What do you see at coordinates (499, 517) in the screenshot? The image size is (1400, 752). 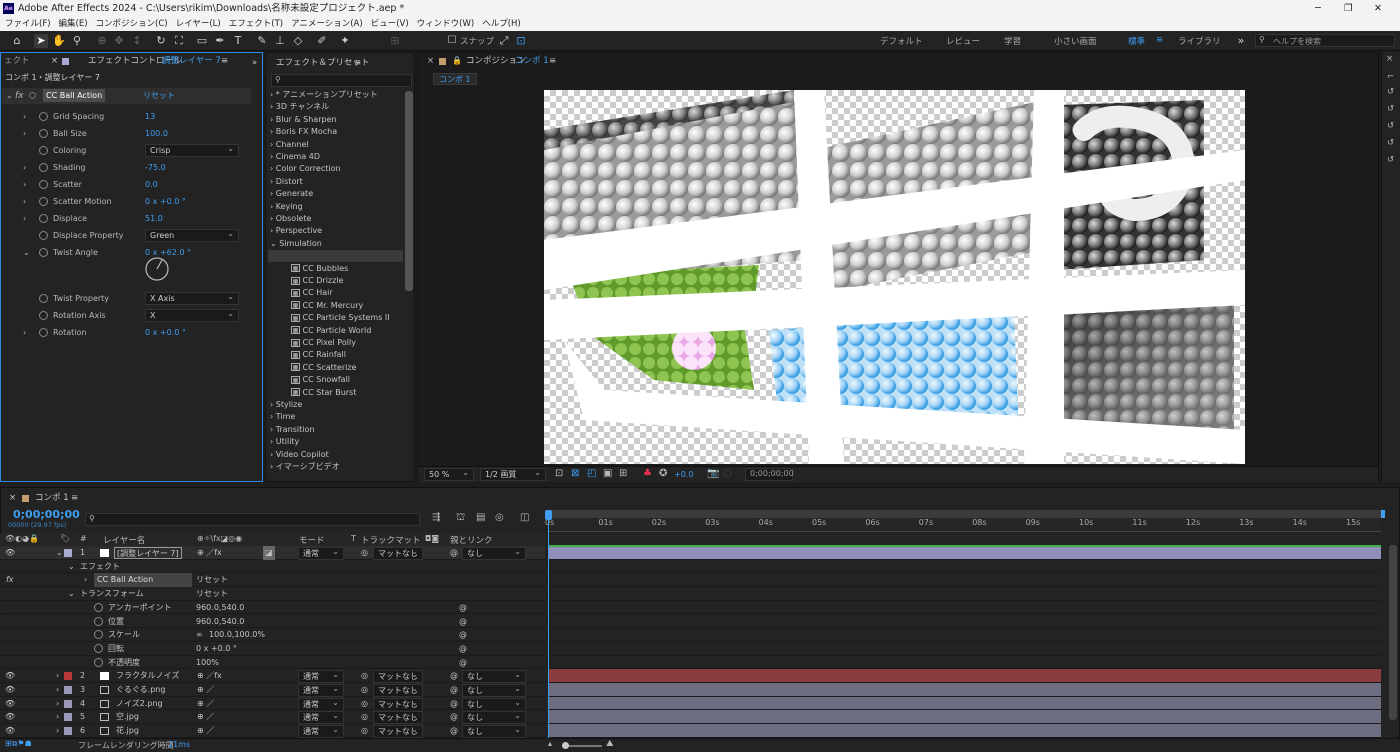 I see `frame-blend-icon: ◎` at bounding box center [499, 517].